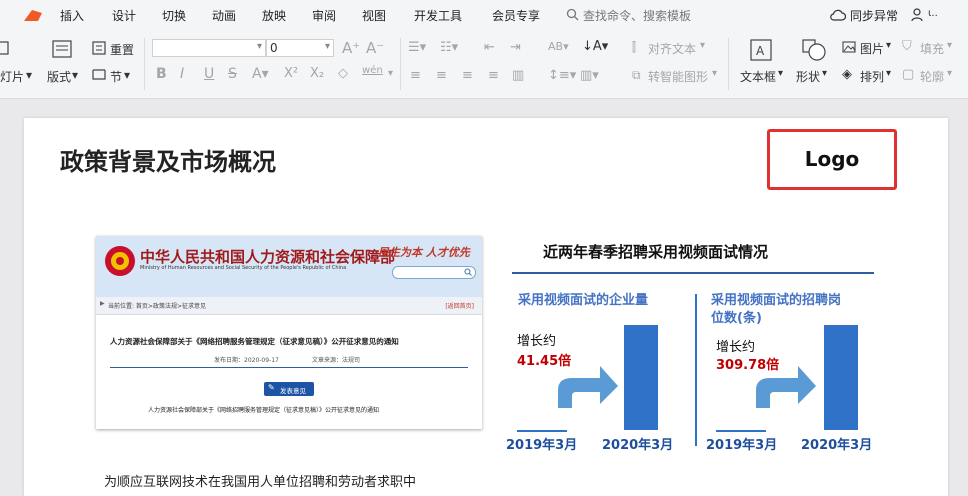  I want to click on layout-dropdown-icon: ▾, so click(75, 75).